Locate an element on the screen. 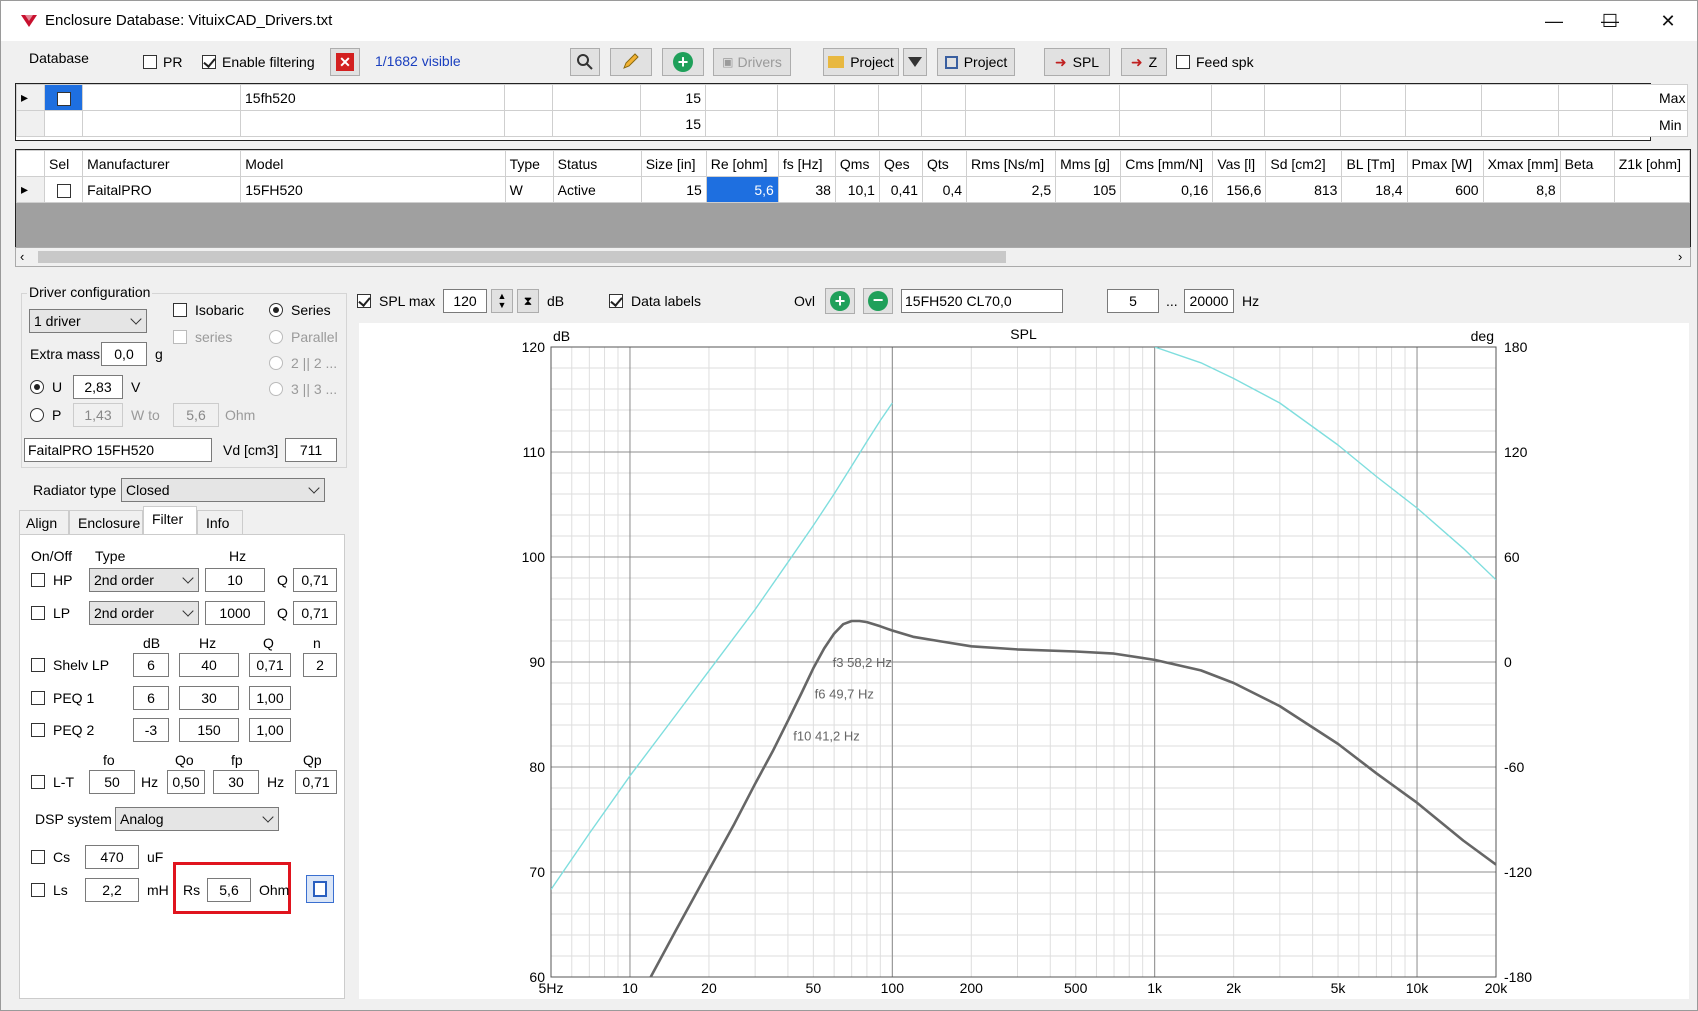 Image resolution: width=1698 pixels, height=1011 pixels. horizontal-scrollbar: ‹ › is located at coordinates (853, 257).